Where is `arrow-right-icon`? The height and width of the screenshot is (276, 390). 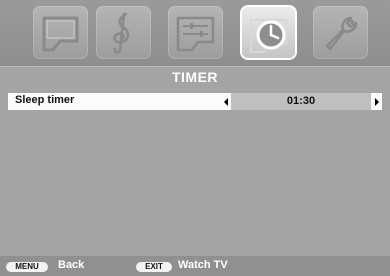
arrow-right-icon is located at coordinates (377, 102).